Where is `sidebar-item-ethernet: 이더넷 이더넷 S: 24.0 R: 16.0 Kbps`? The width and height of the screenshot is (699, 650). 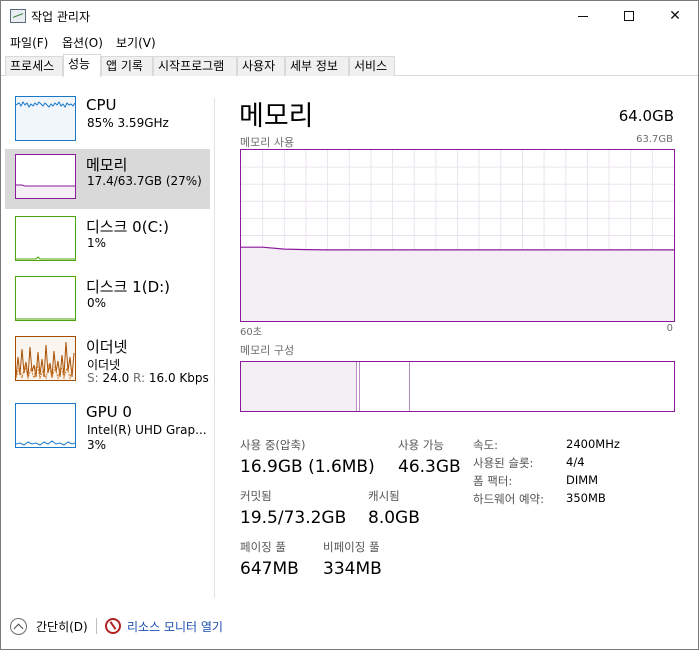 sidebar-item-ethernet: 이더넷 이더넷 S: 24.0 R: 16.0 Kbps is located at coordinates (107, 361).